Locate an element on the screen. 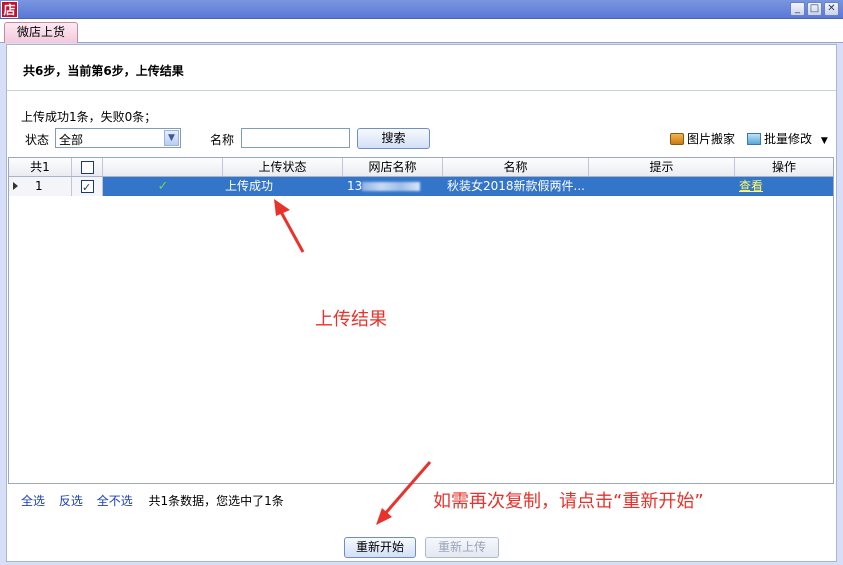  footer-selection-links: 全选 反选 全不选 共1条数据，您选中了1条 is located at coordinates (157, 500).